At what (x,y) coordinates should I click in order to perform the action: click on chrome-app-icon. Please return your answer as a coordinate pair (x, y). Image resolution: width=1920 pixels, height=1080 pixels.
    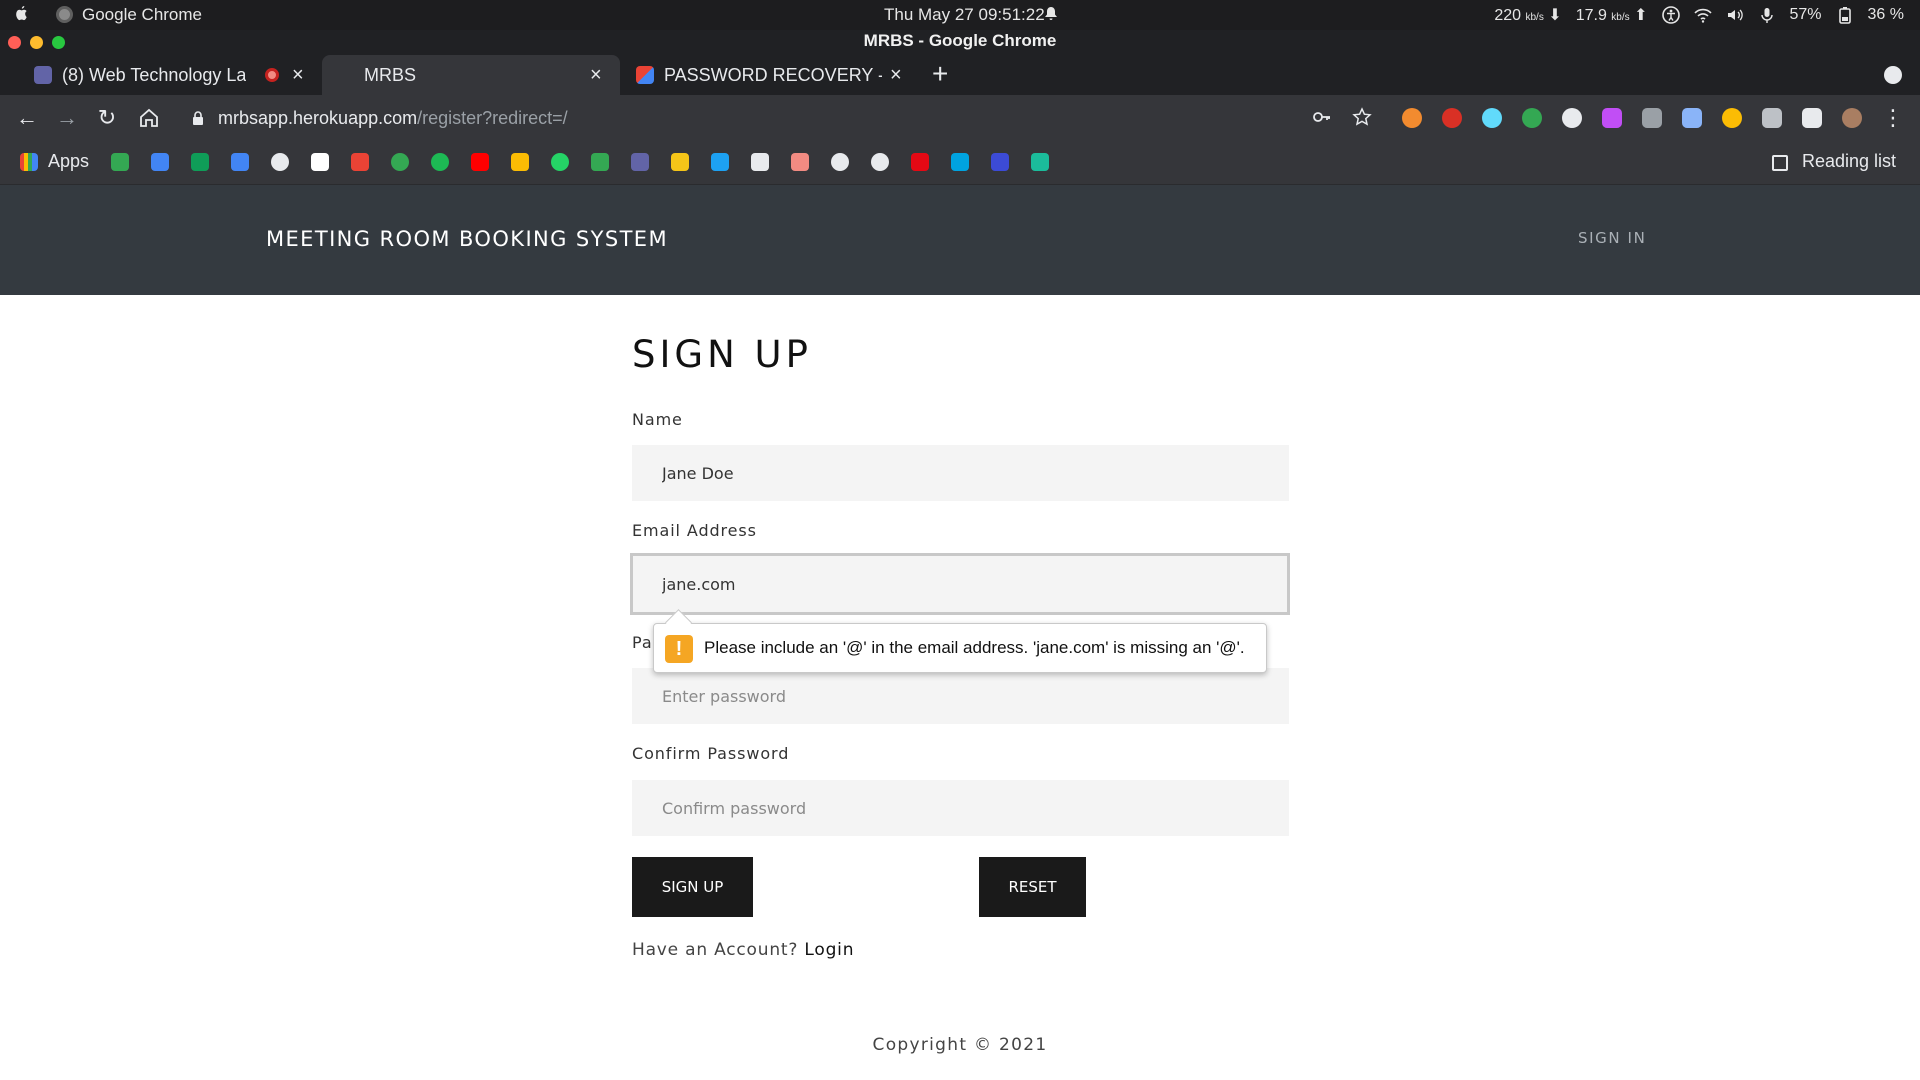
    Looking at the image, I should click on (64, 14).